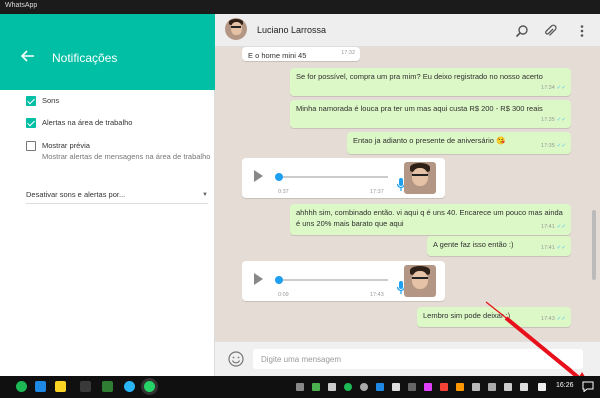 This screenshot has width=600, height=398. What do you see at coordinates (473, 244) in the screenshot?
I see `message-text: A gente faz isso então :)` at bounding box center [473, 244].